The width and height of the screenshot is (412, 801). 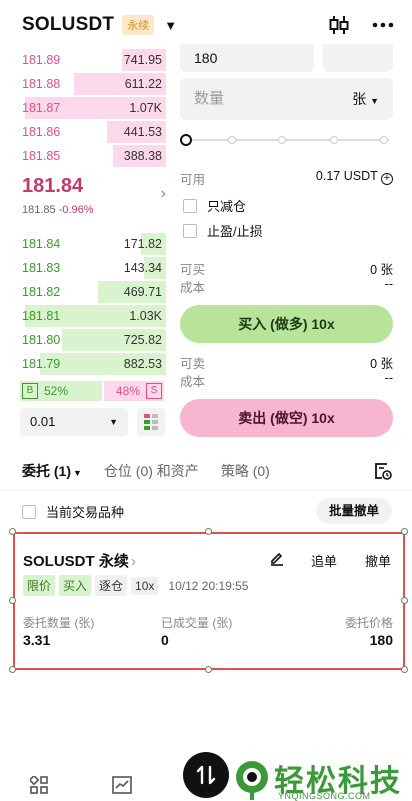 What do you see at coordinates (56, 391) in the screenshot?
I see `buy-percent: 52%` at bounding box center [56, 391].